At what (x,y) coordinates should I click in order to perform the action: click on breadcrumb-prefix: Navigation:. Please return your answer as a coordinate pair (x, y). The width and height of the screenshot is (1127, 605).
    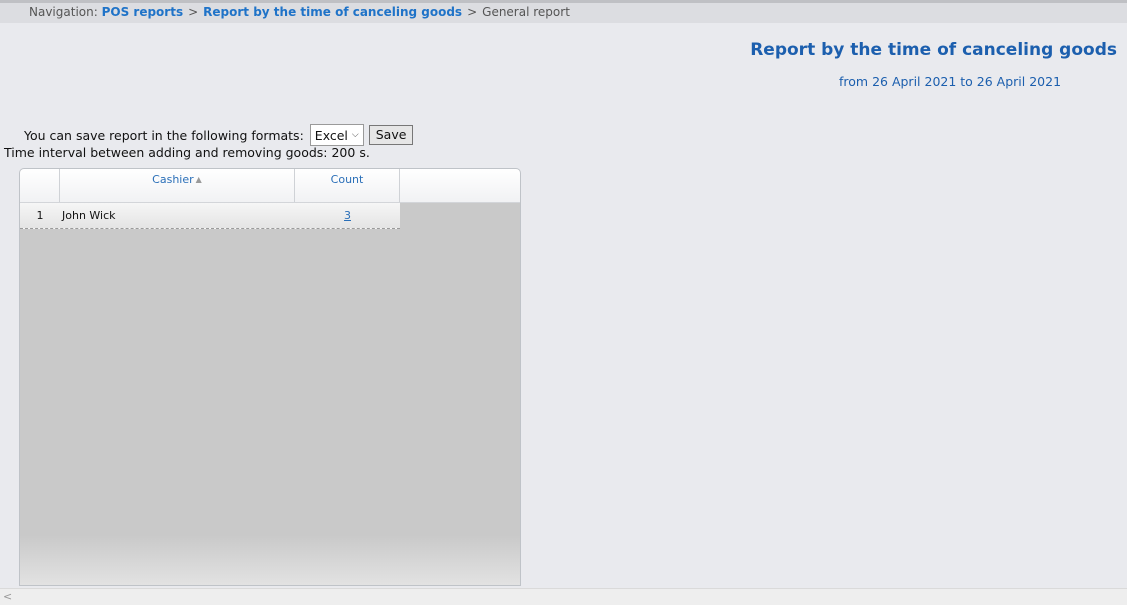
    Looking at the image, I should click on (63, 12).